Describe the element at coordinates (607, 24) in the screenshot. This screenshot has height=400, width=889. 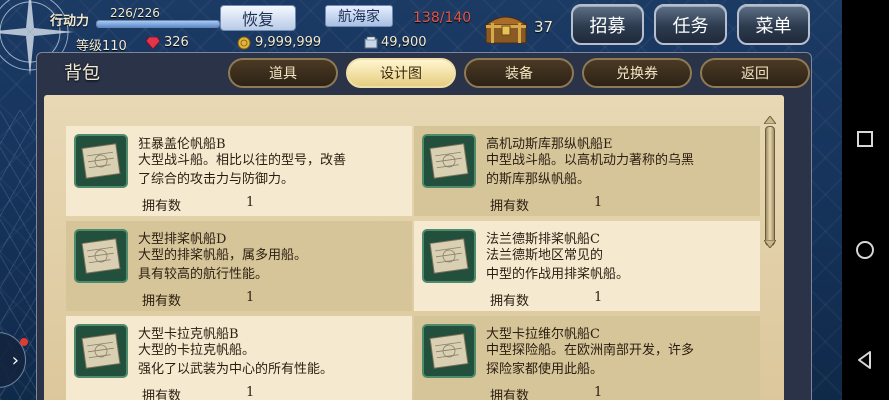
I see `recruit-button: 招募` at that location.